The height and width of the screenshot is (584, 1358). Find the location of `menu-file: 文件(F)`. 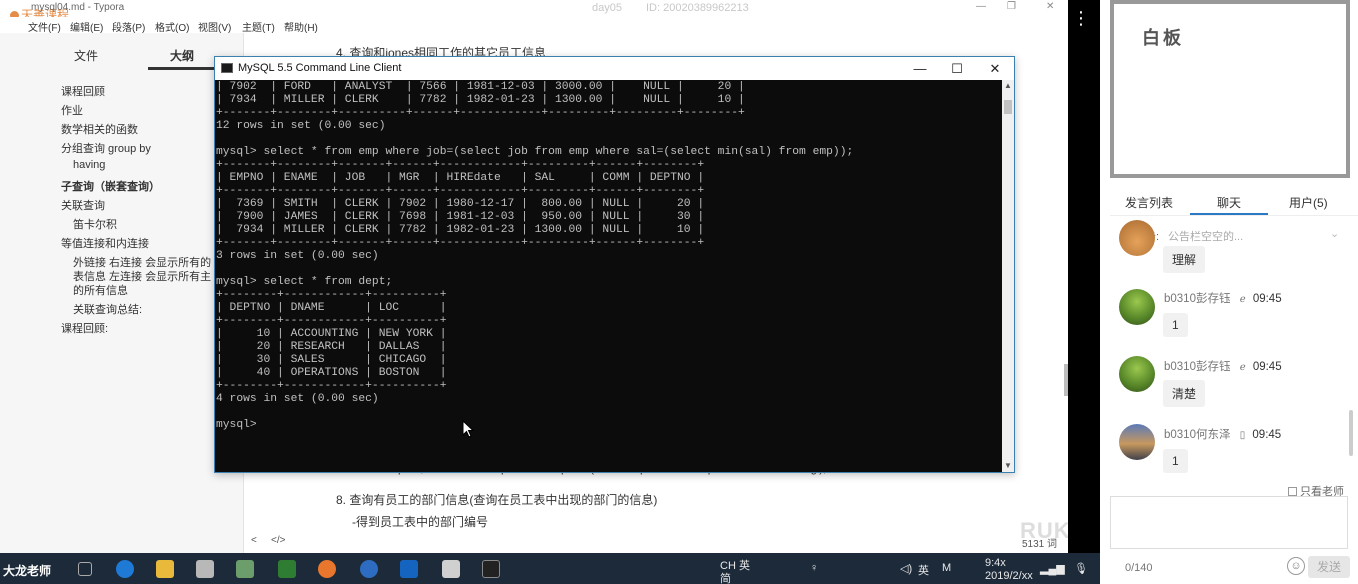

menu-file: 文件(F) is located at coordinates (44, 26).